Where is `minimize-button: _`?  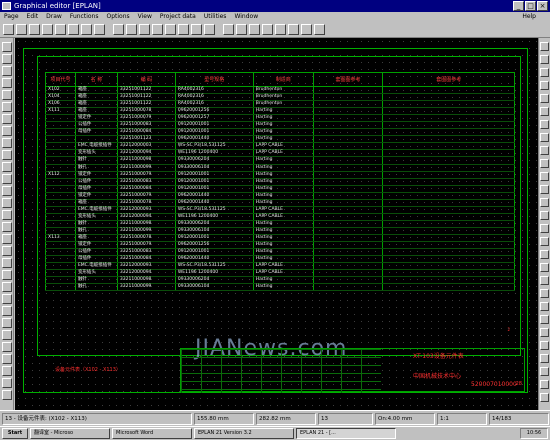
minimize-button: _ is located at coordinates (518, 6).